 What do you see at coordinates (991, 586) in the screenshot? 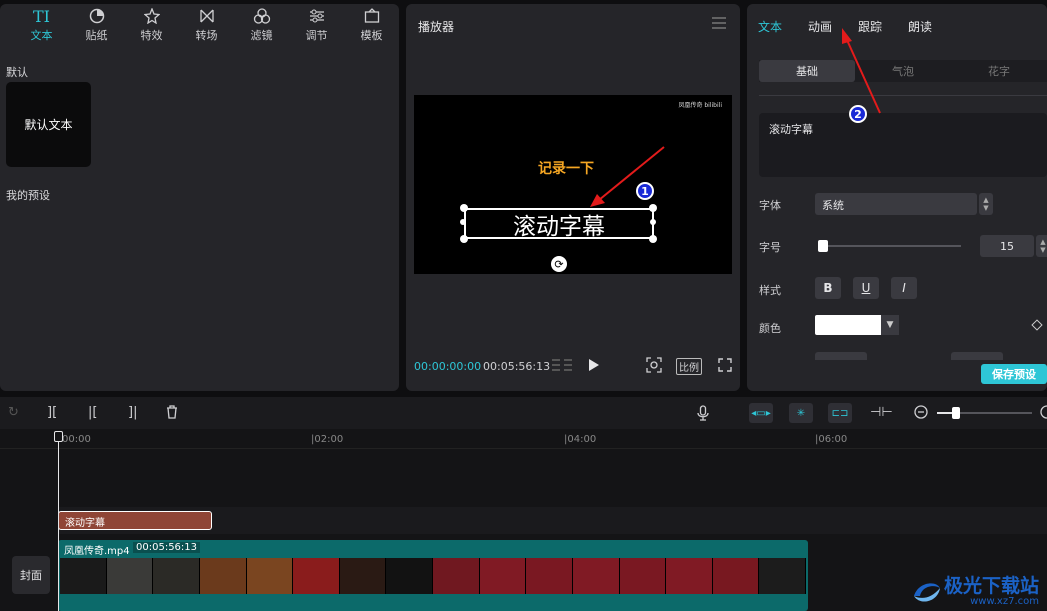
I see `logo-text: 极光下载站` at bounding box center [991, 586].